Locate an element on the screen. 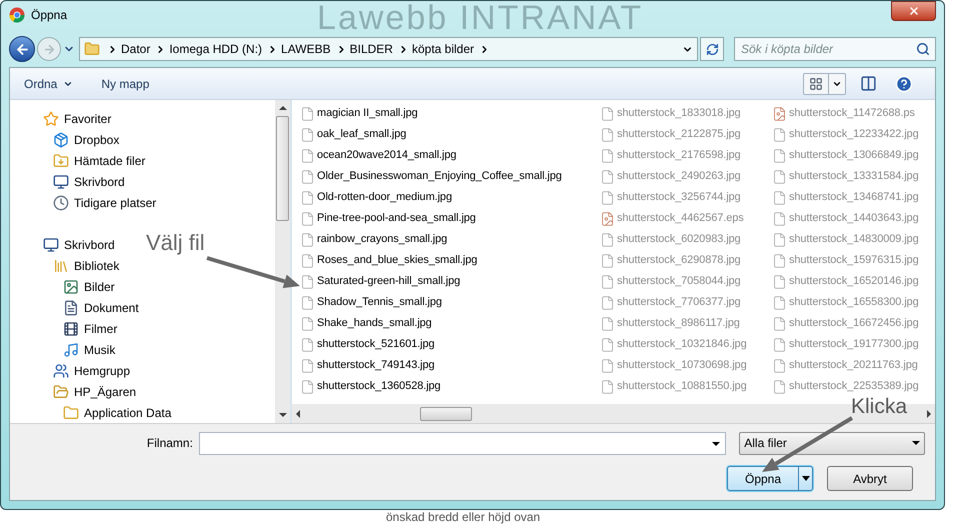 Image resolution: width=953 pixels, height=524 pixels. user-folder-icon is located at coordinates (61, 392).